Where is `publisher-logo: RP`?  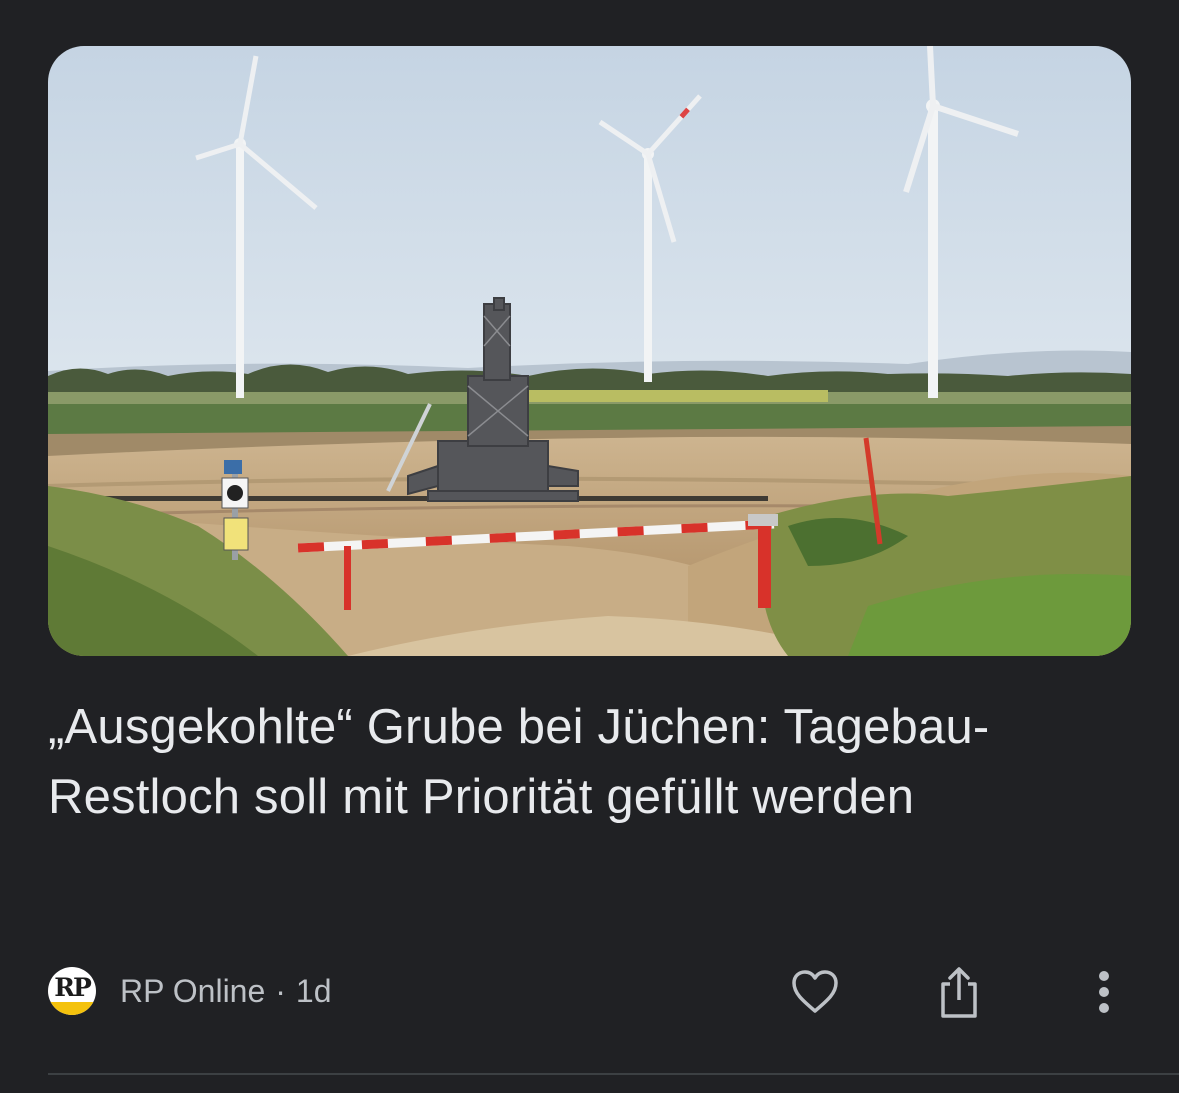 publisher-logo: RP is located at coordinates (72, 991).